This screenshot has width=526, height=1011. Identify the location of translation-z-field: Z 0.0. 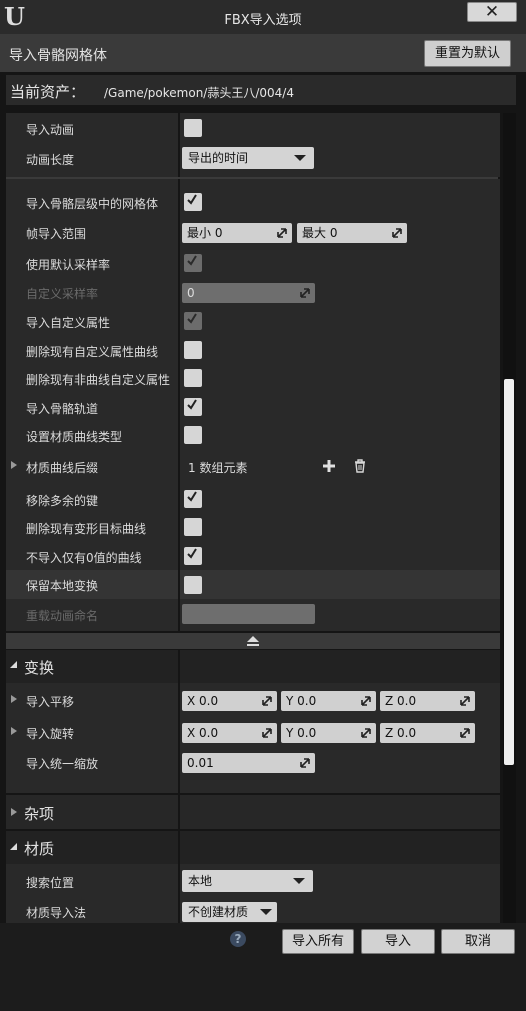
(427, 701).